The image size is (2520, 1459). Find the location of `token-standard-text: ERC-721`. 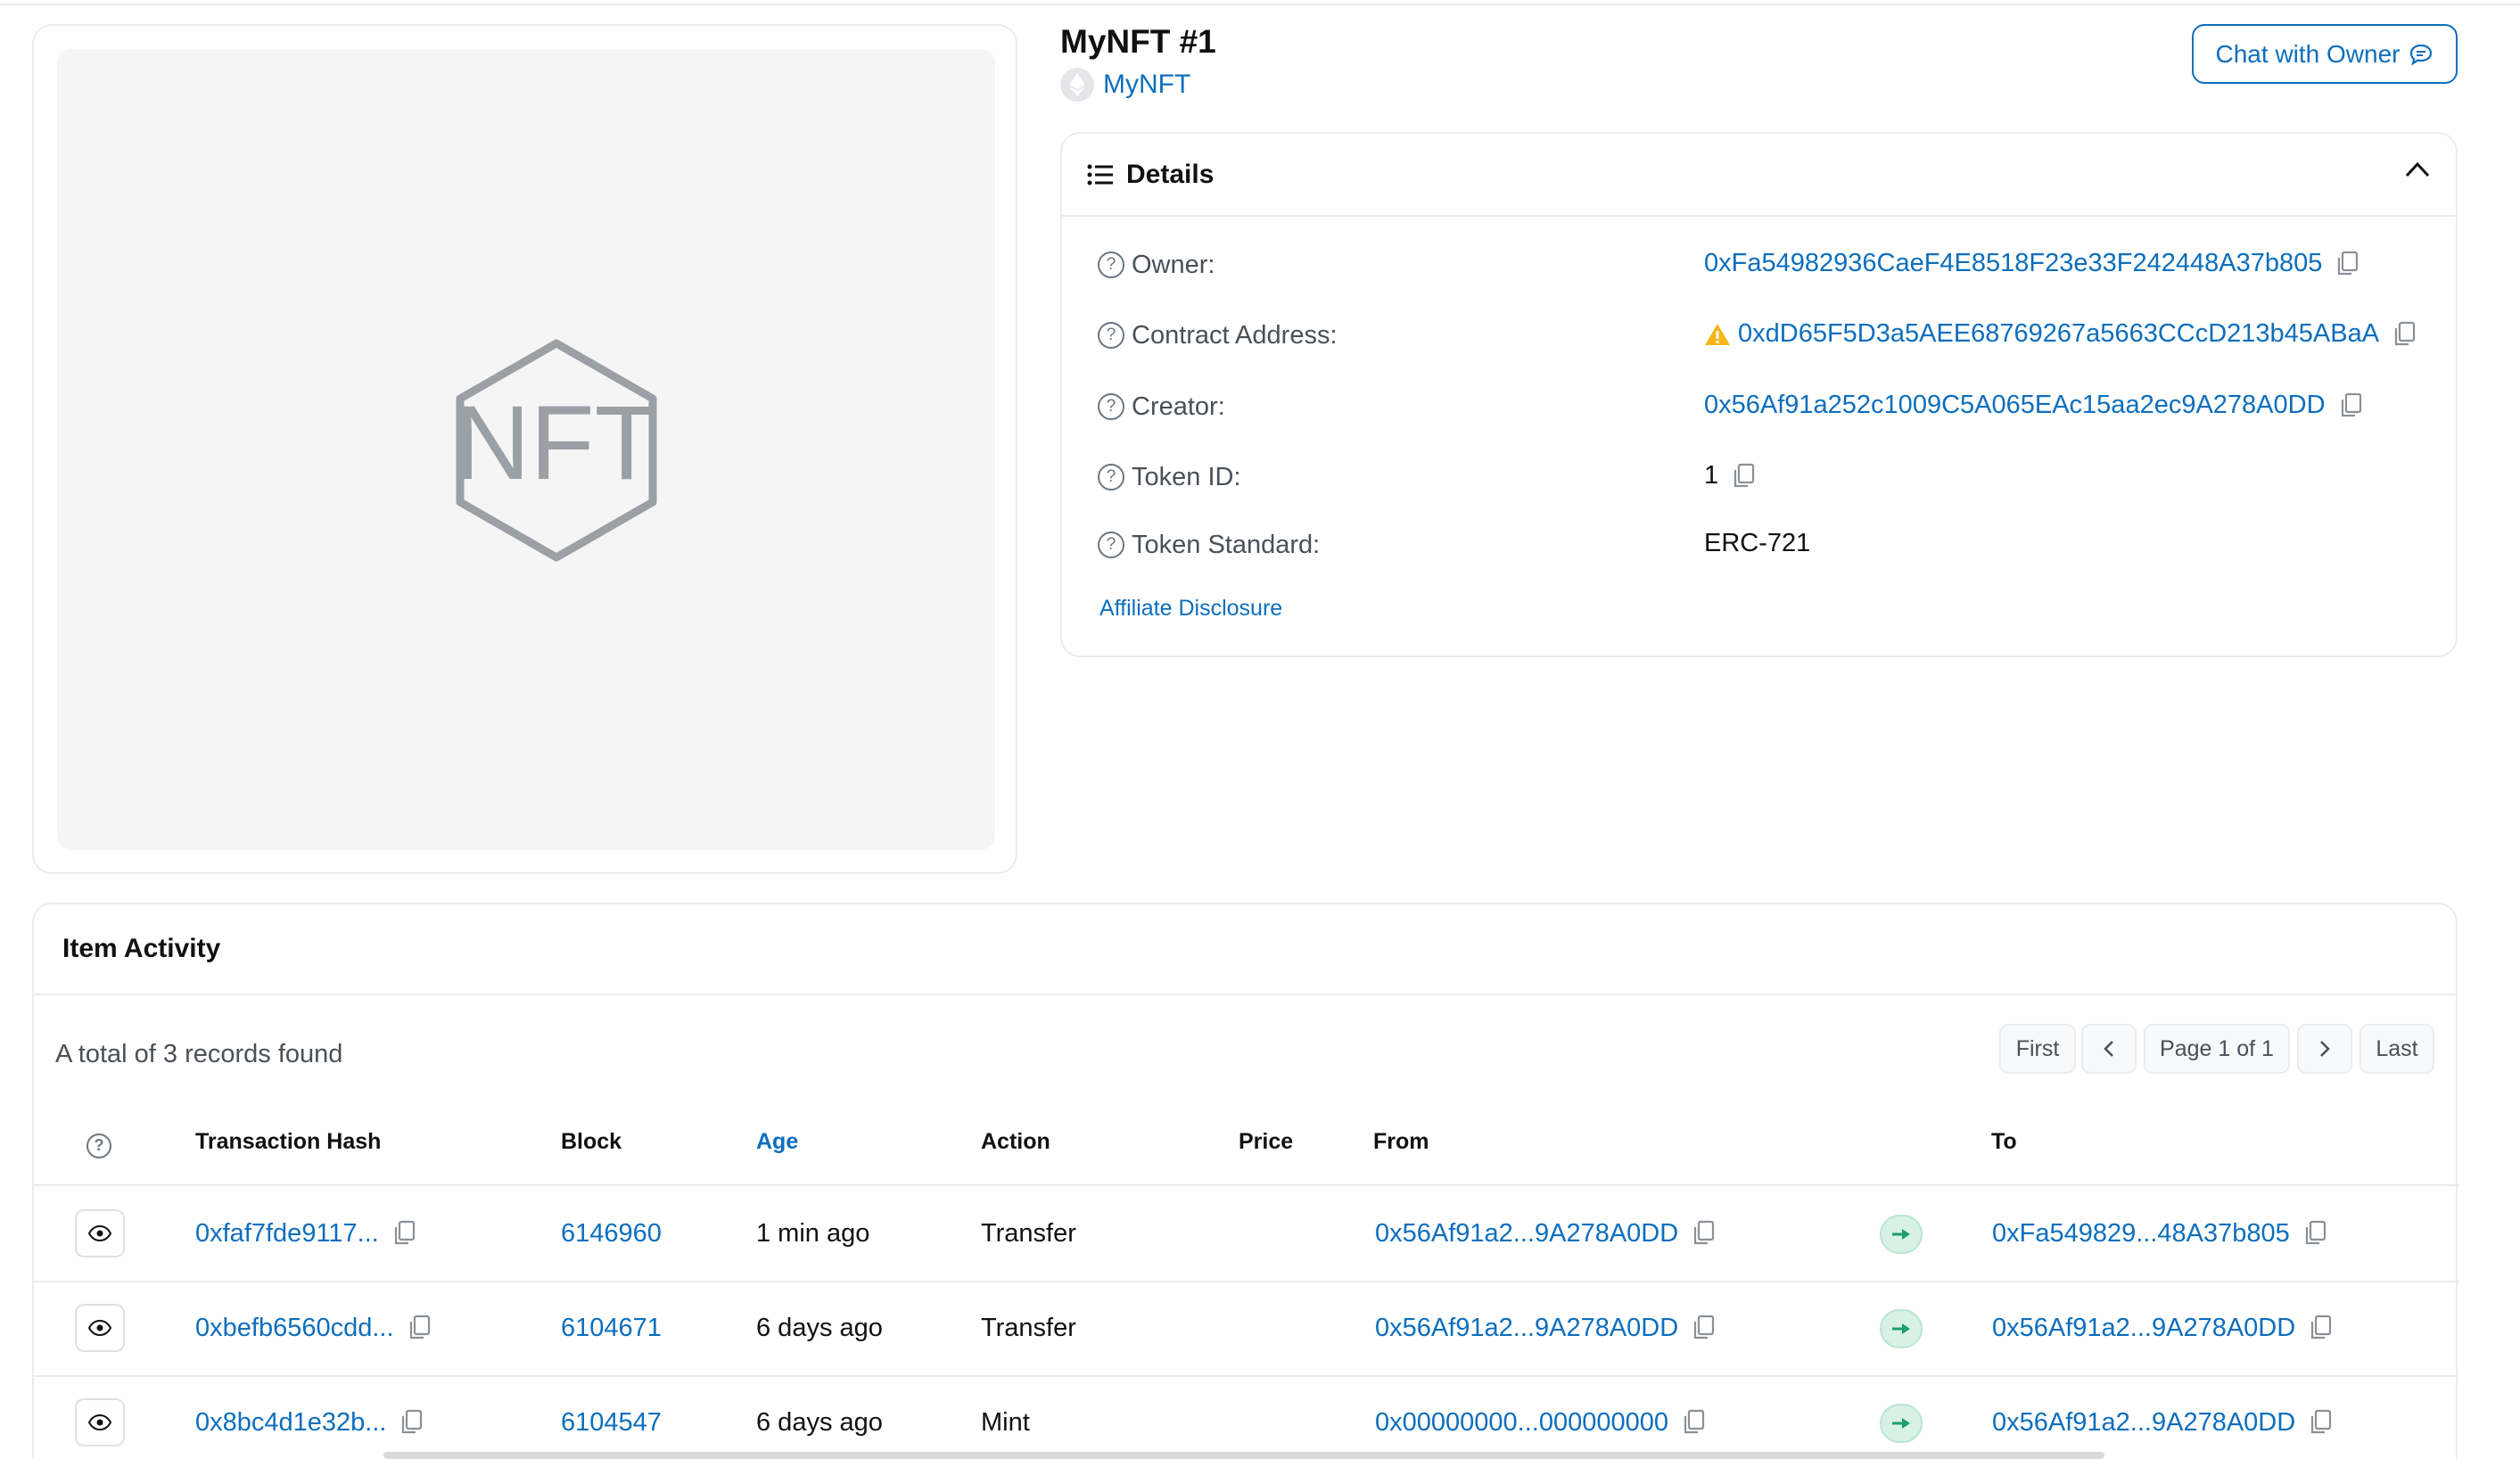

token-standard-text: ERC-721 is located at coordinates (1757, 543).